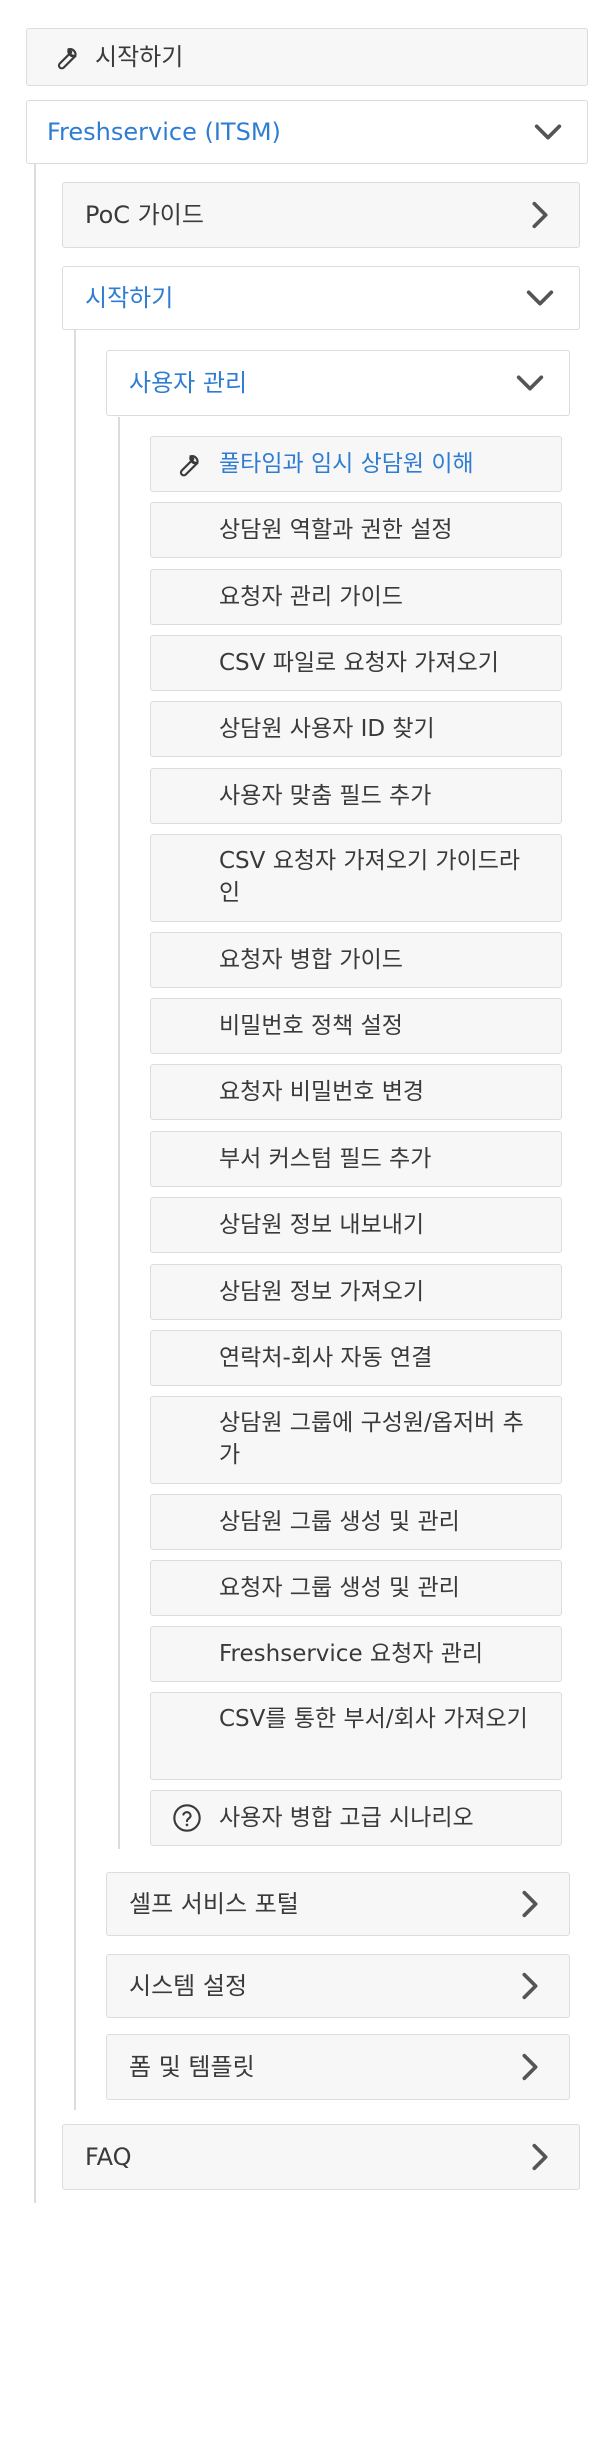 The image size is (600, 2450). What do you see at coordinates (188, 1986) in the screenshot?
I see `nav-item-label: 시스템 설정` at bounding box center [188, 1986].